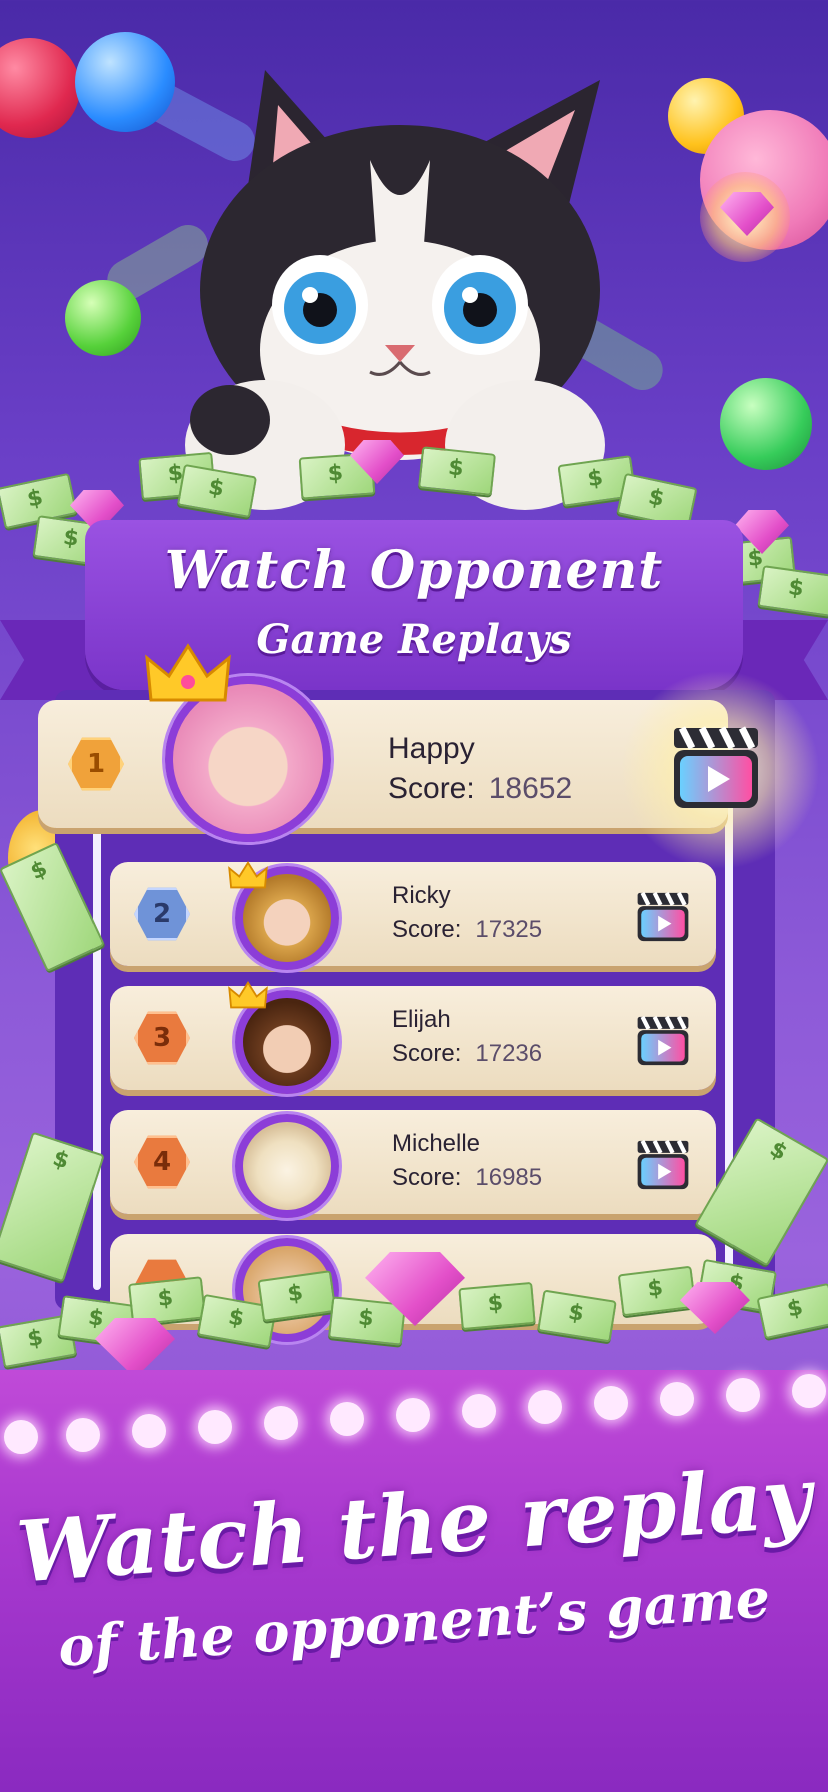  I want to click on rank-number: 1, so click(96, 764).